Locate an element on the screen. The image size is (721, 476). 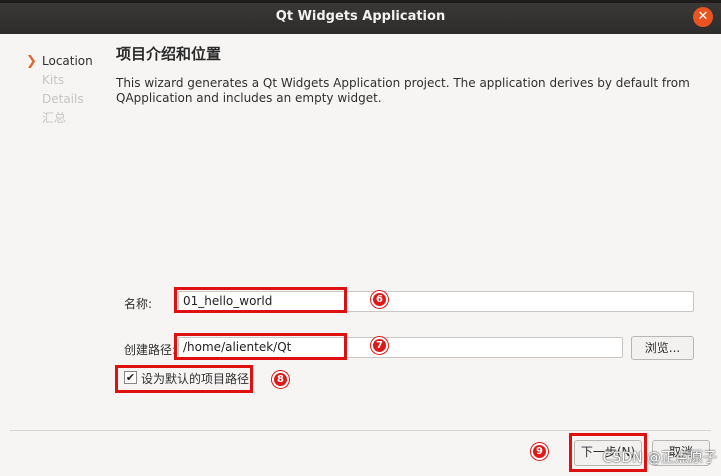
sidebar-item-label: Details is located at coordinates (63, 99).